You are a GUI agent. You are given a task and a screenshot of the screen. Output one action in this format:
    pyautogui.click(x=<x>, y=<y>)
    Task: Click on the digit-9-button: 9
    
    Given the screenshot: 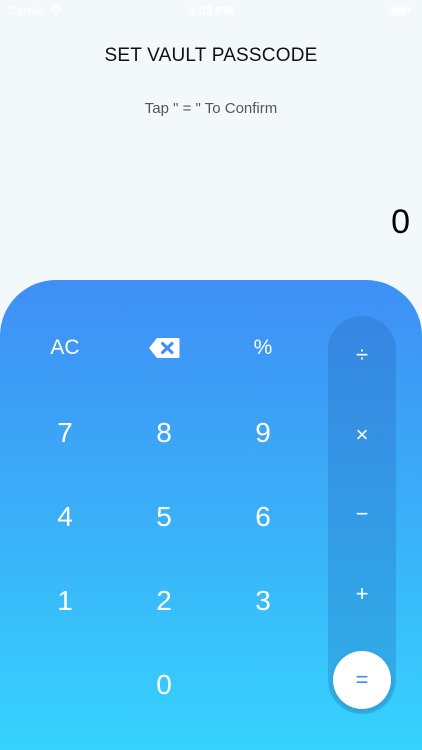 What is the action you would take?
    pyautogui.click(x=263, y=433)
    